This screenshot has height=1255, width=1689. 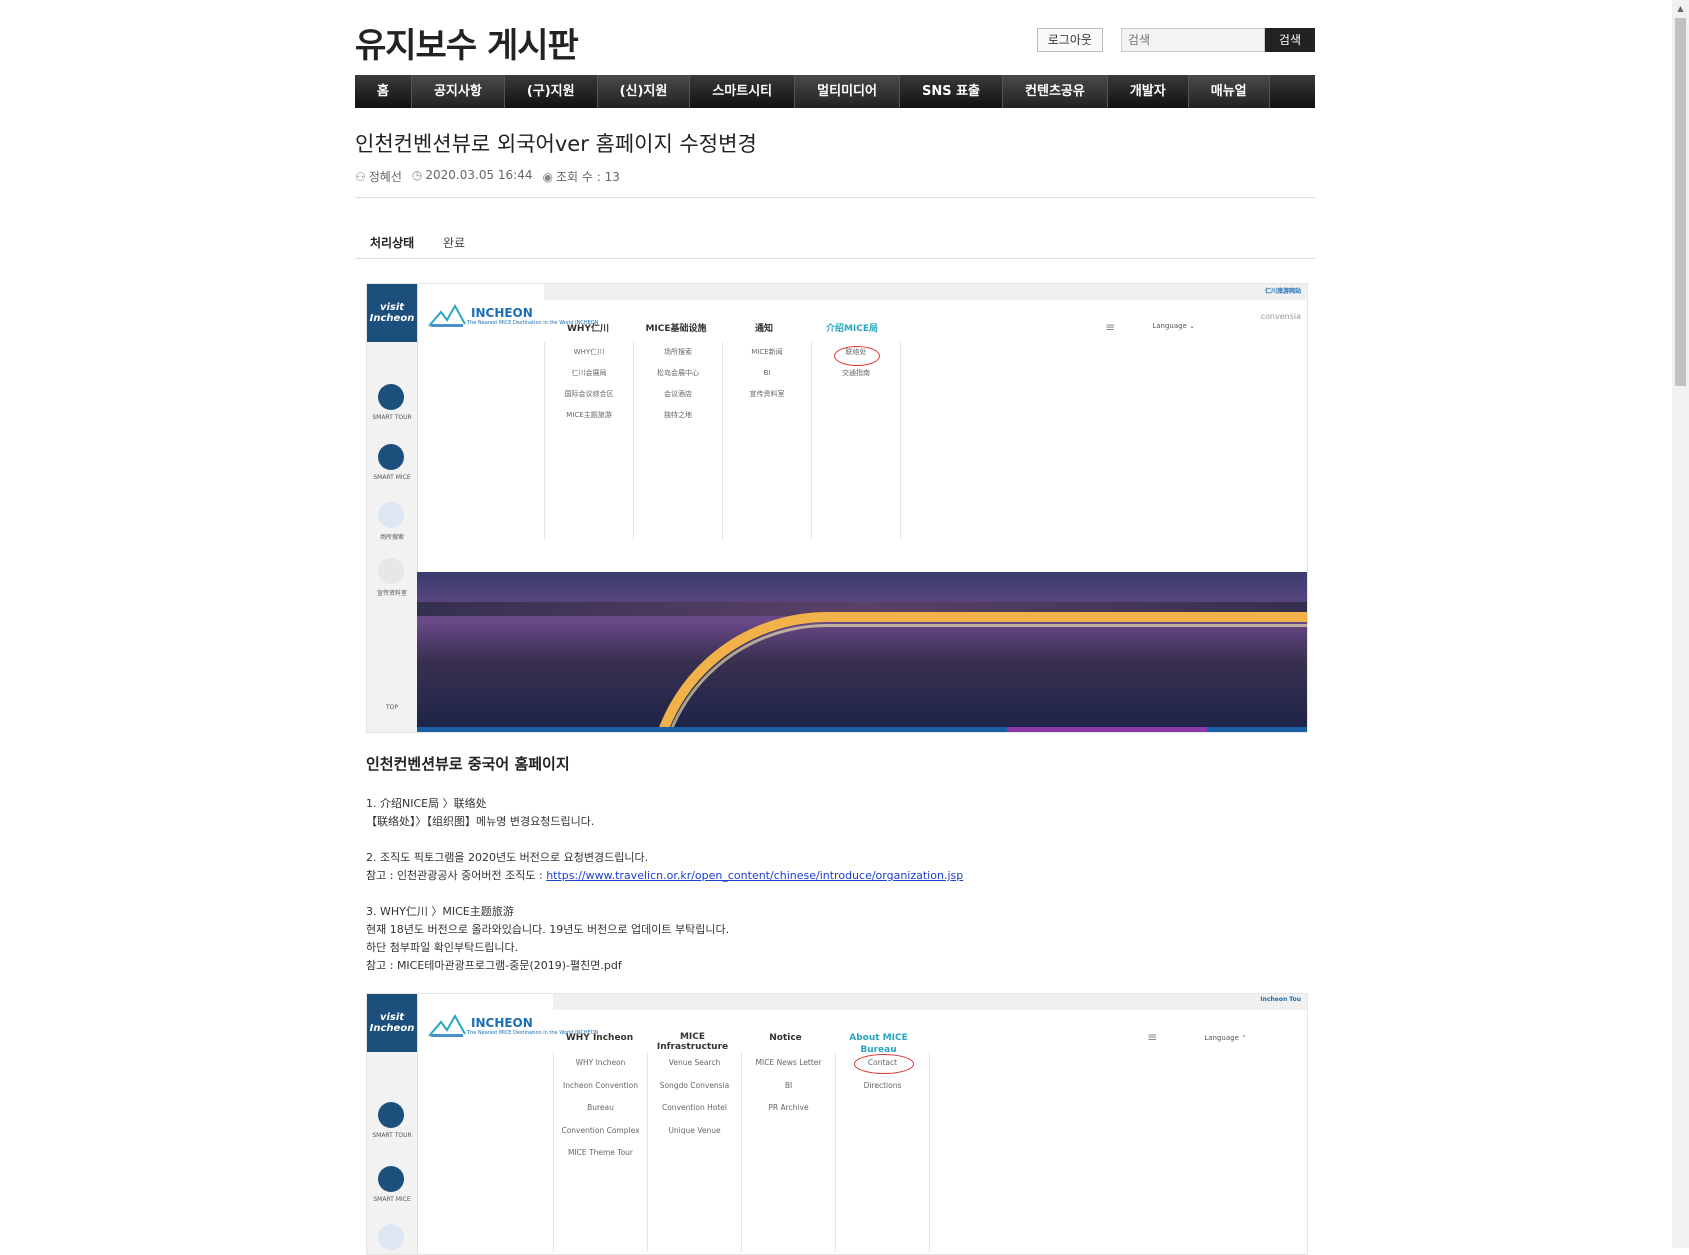 What do you see at coordinates (857, 356) in the screenshot?
I see `red-circle-annotation` at bounding box center [857, 356].